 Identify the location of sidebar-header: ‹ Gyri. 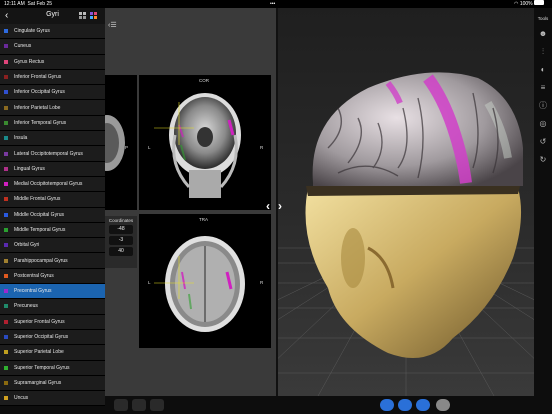
(52, 16).